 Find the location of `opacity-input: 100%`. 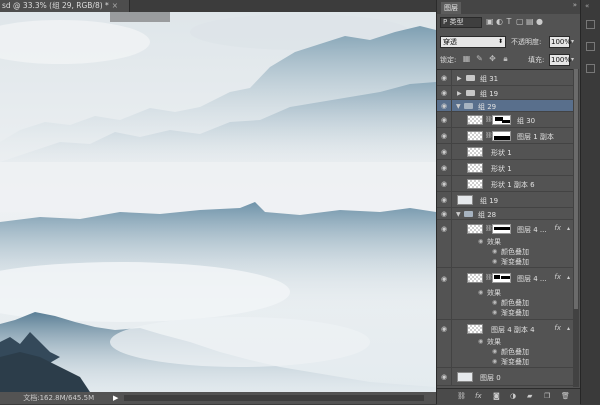

opacity-input: 100% is located at coordinates (560, 42).